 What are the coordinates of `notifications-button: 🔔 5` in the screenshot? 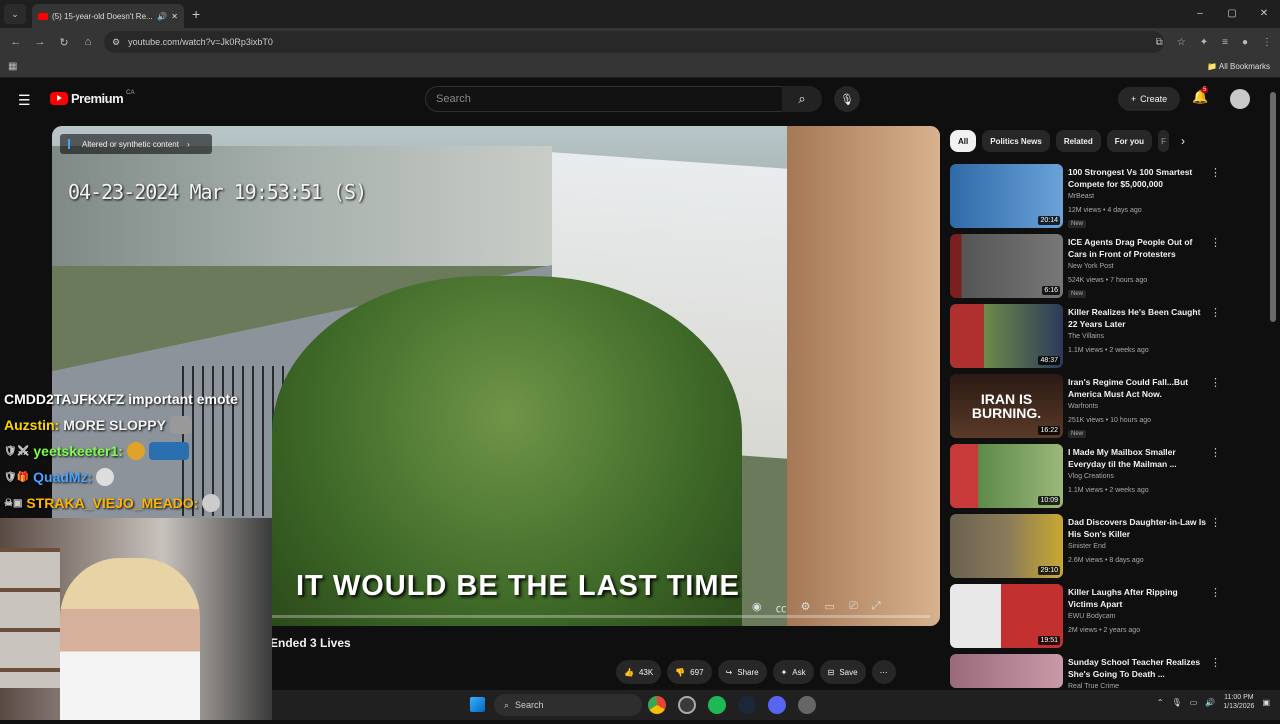 It's located at (1200, 96).